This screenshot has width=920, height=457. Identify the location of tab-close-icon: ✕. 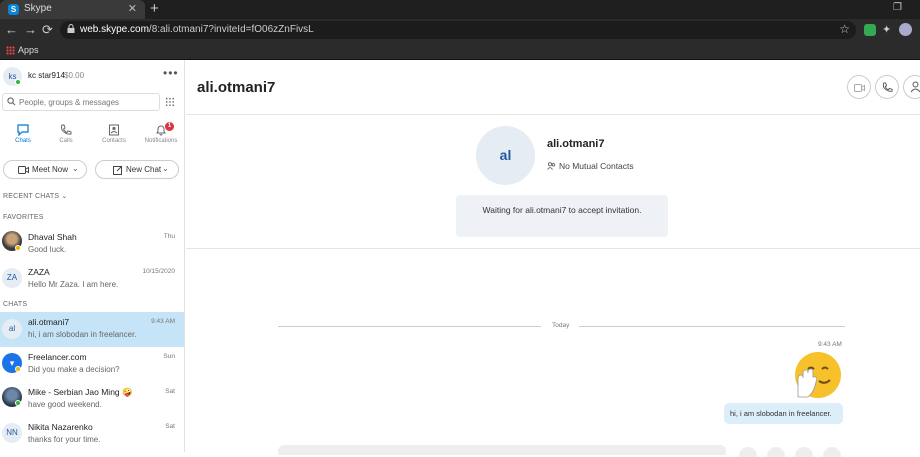
(132, 8).